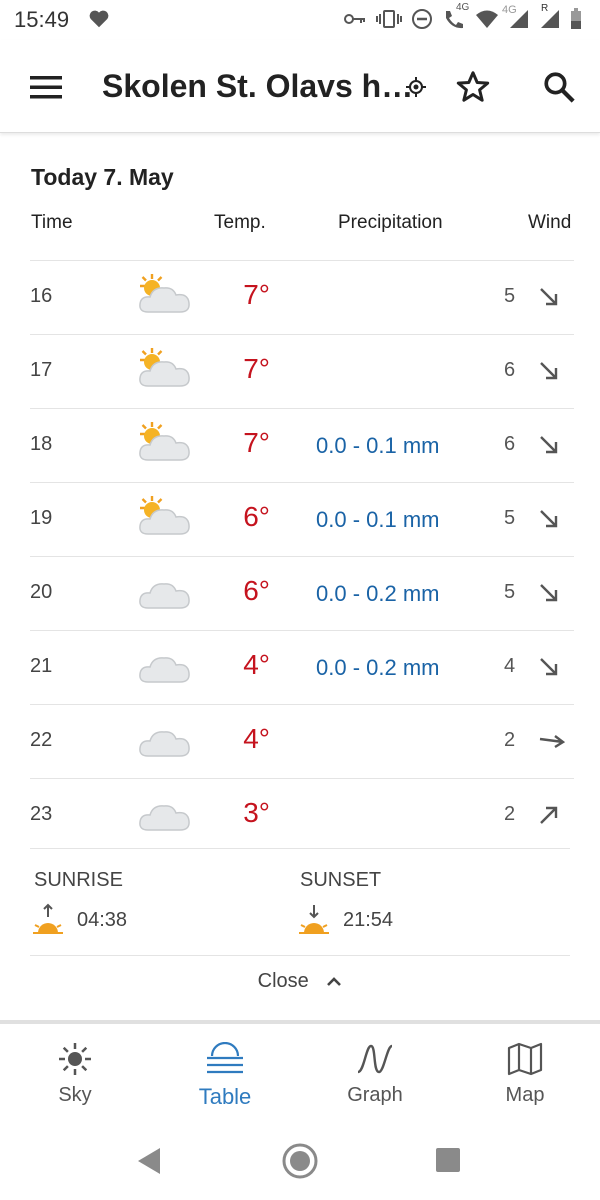 Image resolution: width=600 pixels, height=1200 pixels. What do you see at coordinates (41, 592) in the screenshot?
I see `row-time: 20` at bounding box center [41, 592].